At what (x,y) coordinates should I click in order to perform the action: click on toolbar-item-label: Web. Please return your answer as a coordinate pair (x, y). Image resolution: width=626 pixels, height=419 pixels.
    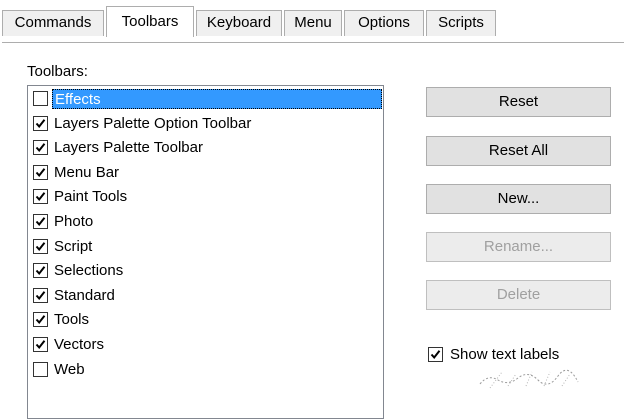
    Looking at the image, I should click on (69, 369).